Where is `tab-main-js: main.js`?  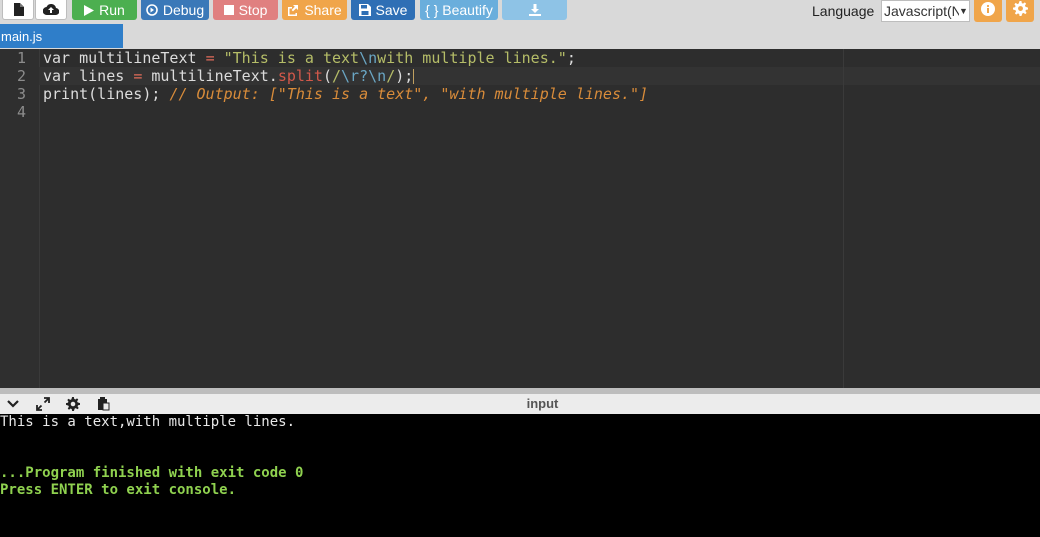
tab-main-js: main.js is located at coordinates (61, 36).